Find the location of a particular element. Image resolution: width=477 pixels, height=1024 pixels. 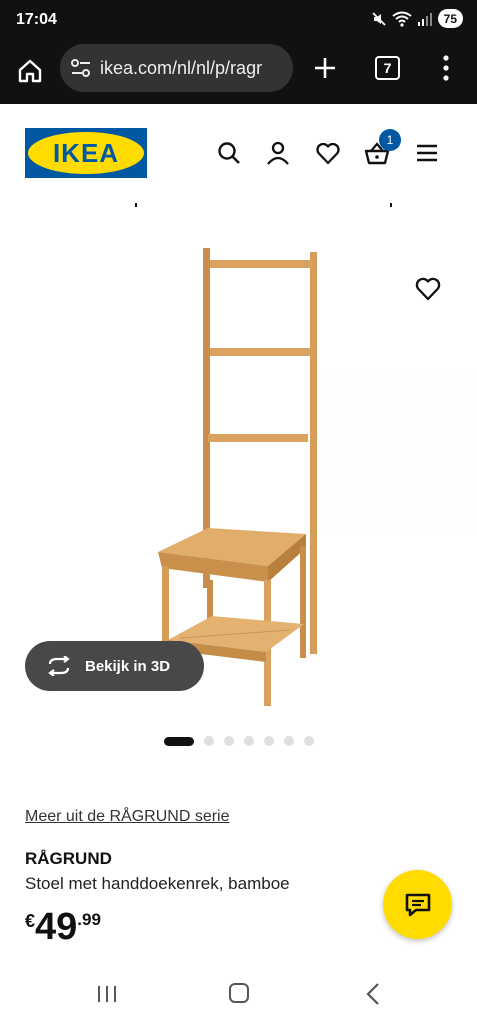

cart-count: 1 is located at coordinates (390, 140).